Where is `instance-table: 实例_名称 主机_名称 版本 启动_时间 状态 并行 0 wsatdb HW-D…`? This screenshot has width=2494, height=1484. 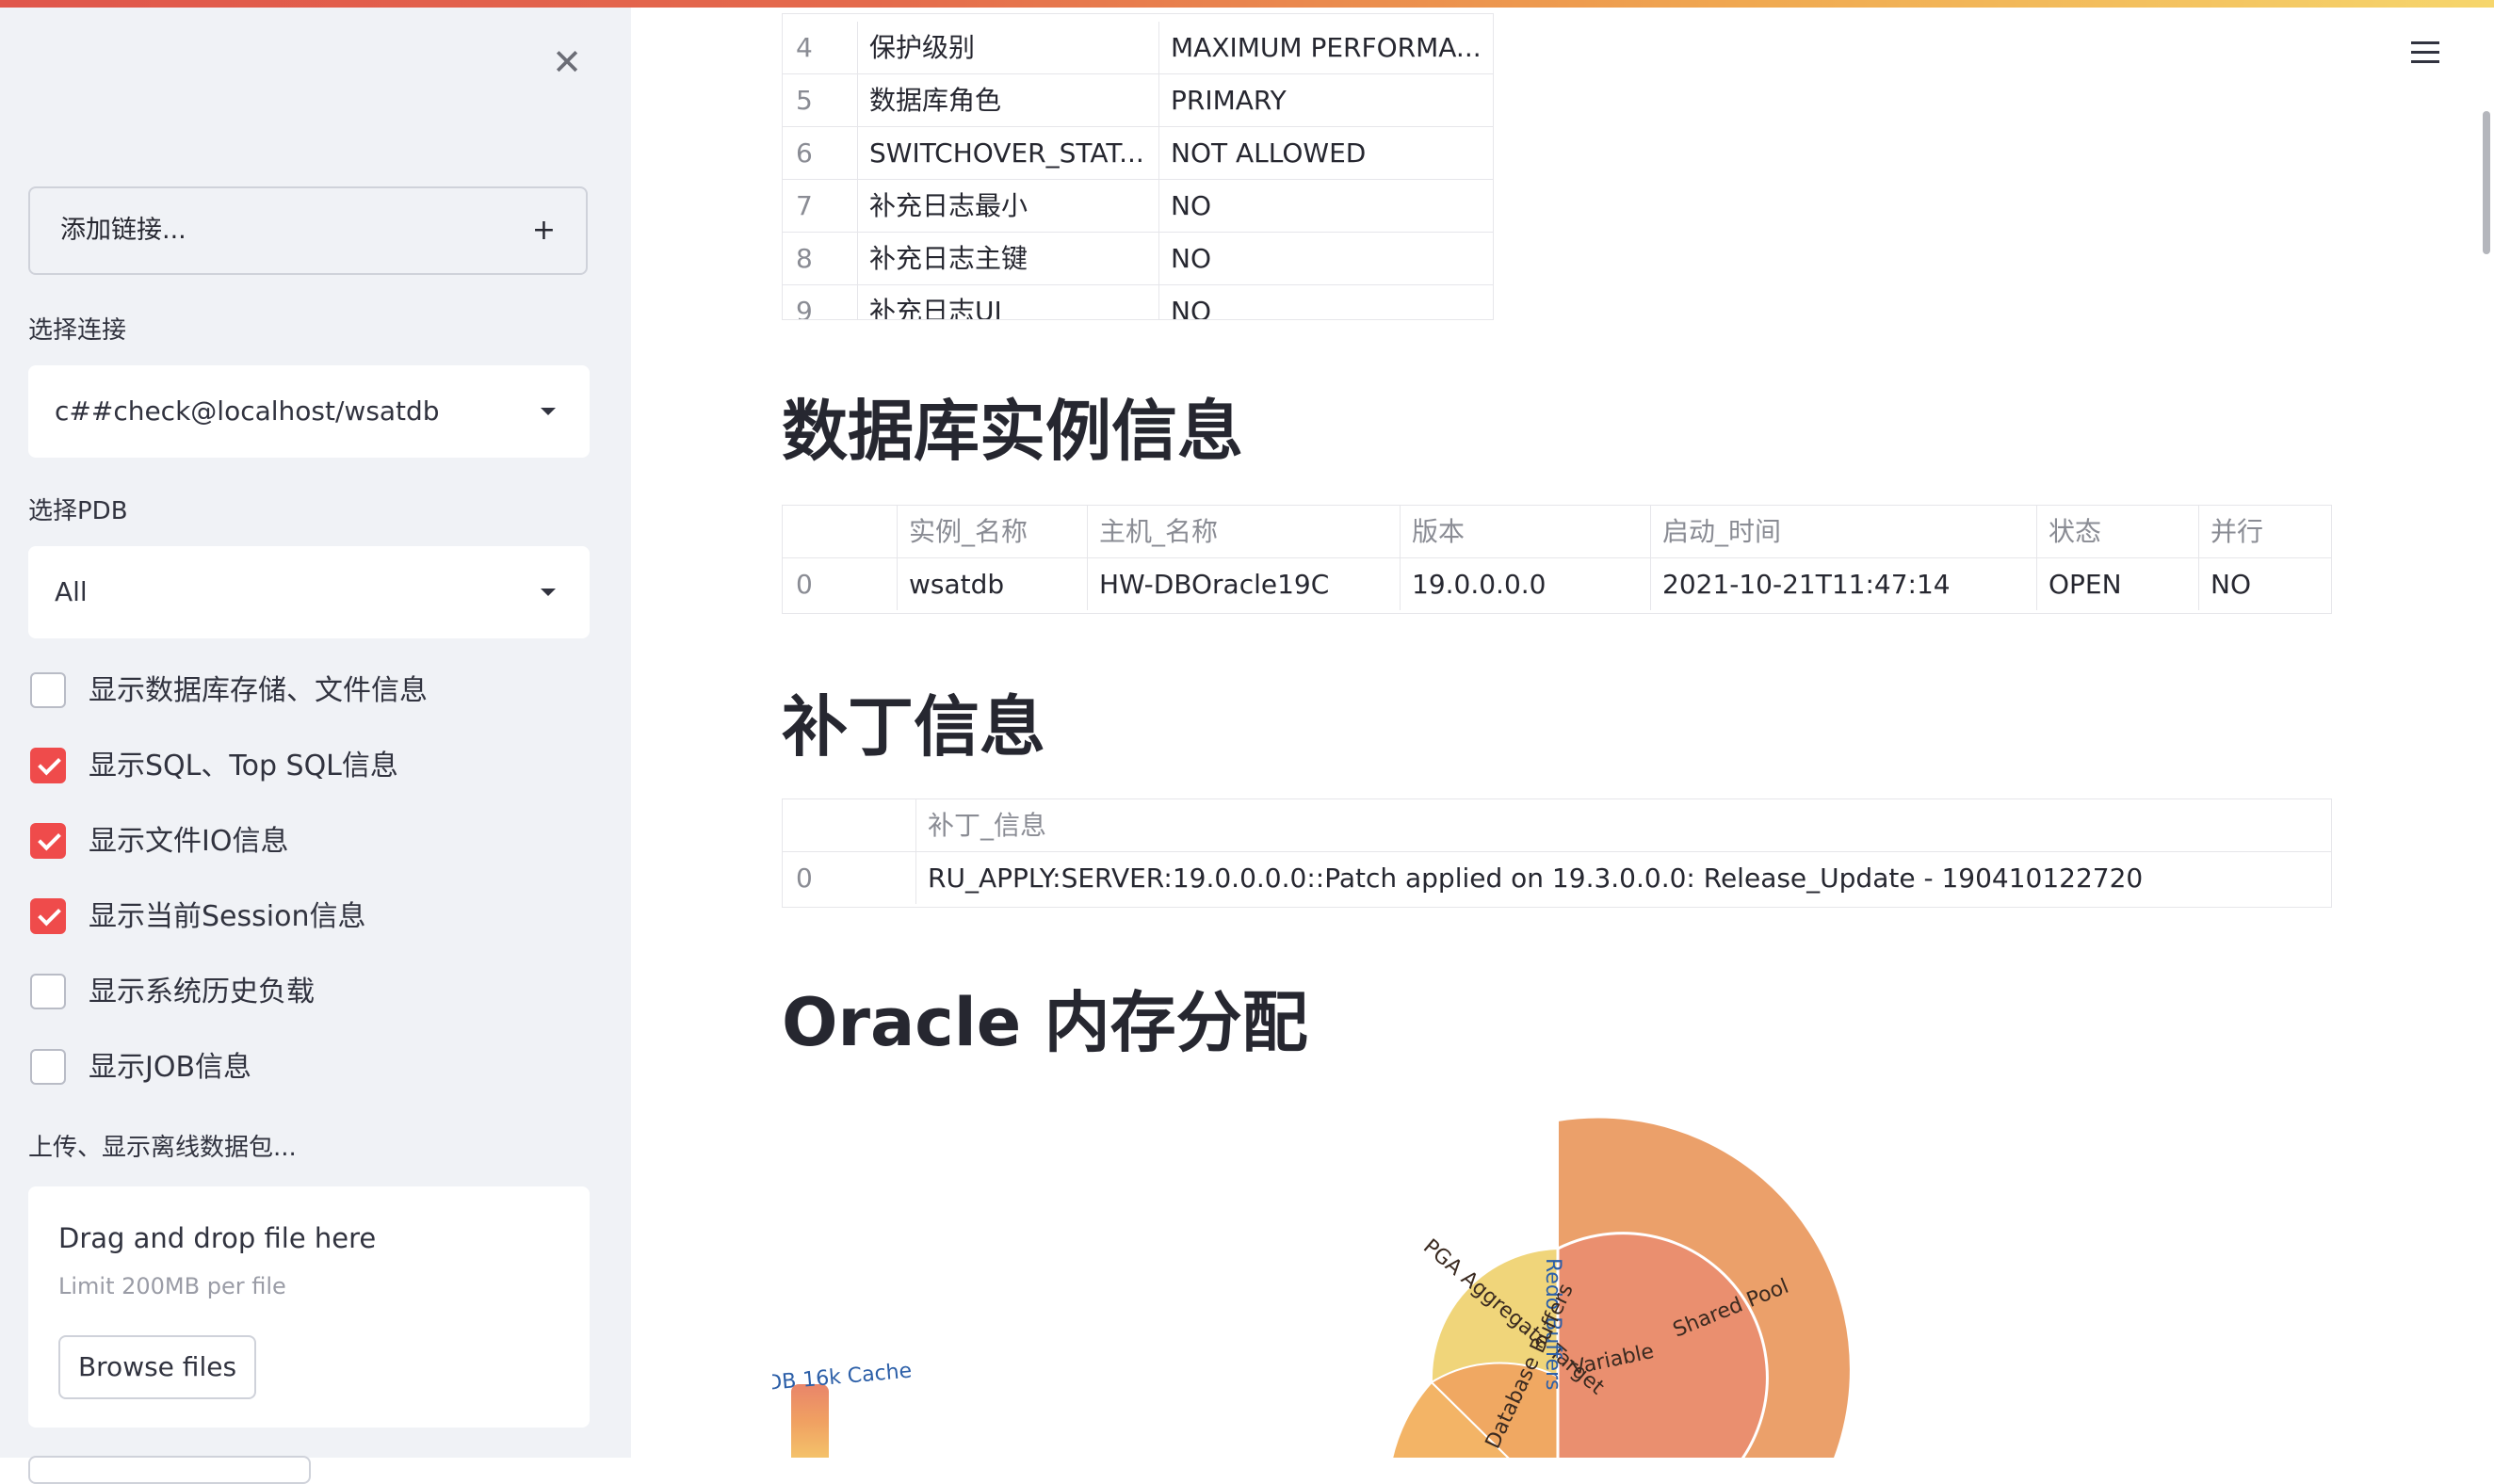 instance-table: 实例_名称 主机_名称 版本 启动_时间 状态 并行 0 wsatdb HW-D… is located at coordinates (1557, 559).